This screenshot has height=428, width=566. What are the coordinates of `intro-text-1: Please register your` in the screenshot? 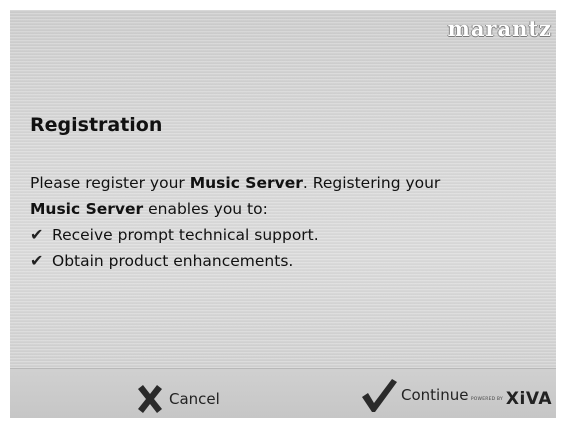 It's located at (110, 183).